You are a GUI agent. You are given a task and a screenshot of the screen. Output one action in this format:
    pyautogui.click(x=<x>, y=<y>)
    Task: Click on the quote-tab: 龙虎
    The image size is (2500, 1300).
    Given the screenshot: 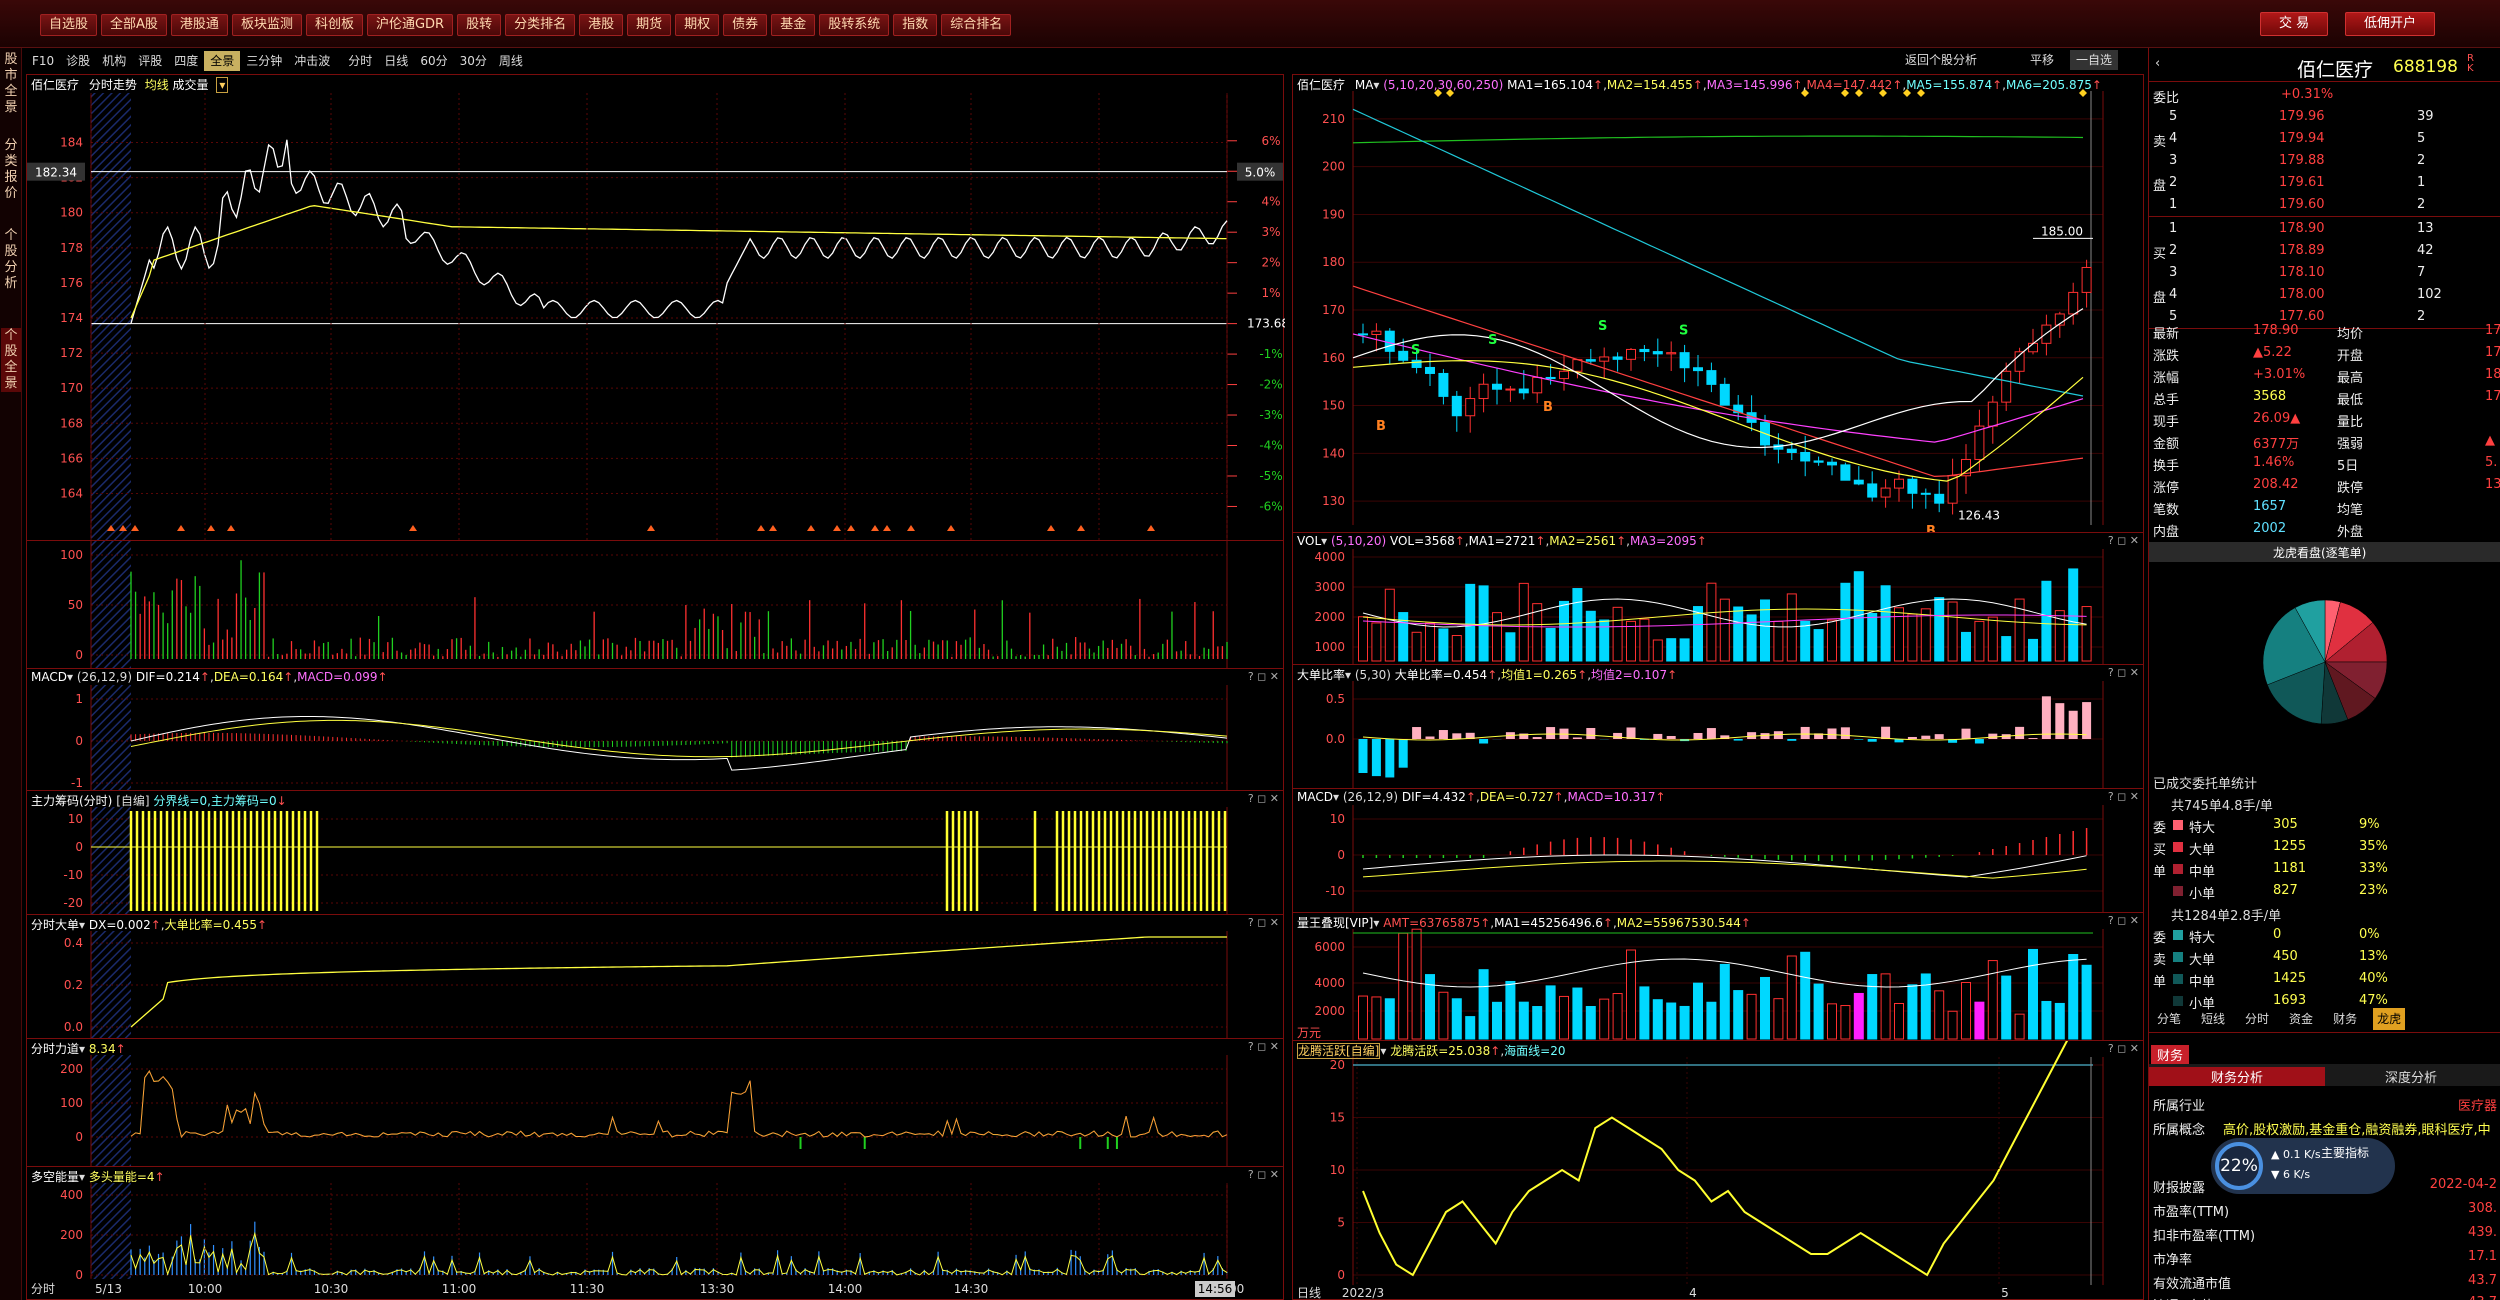 What is the action you would take?
    pyautogui.click(x=2389, y=1019)
    